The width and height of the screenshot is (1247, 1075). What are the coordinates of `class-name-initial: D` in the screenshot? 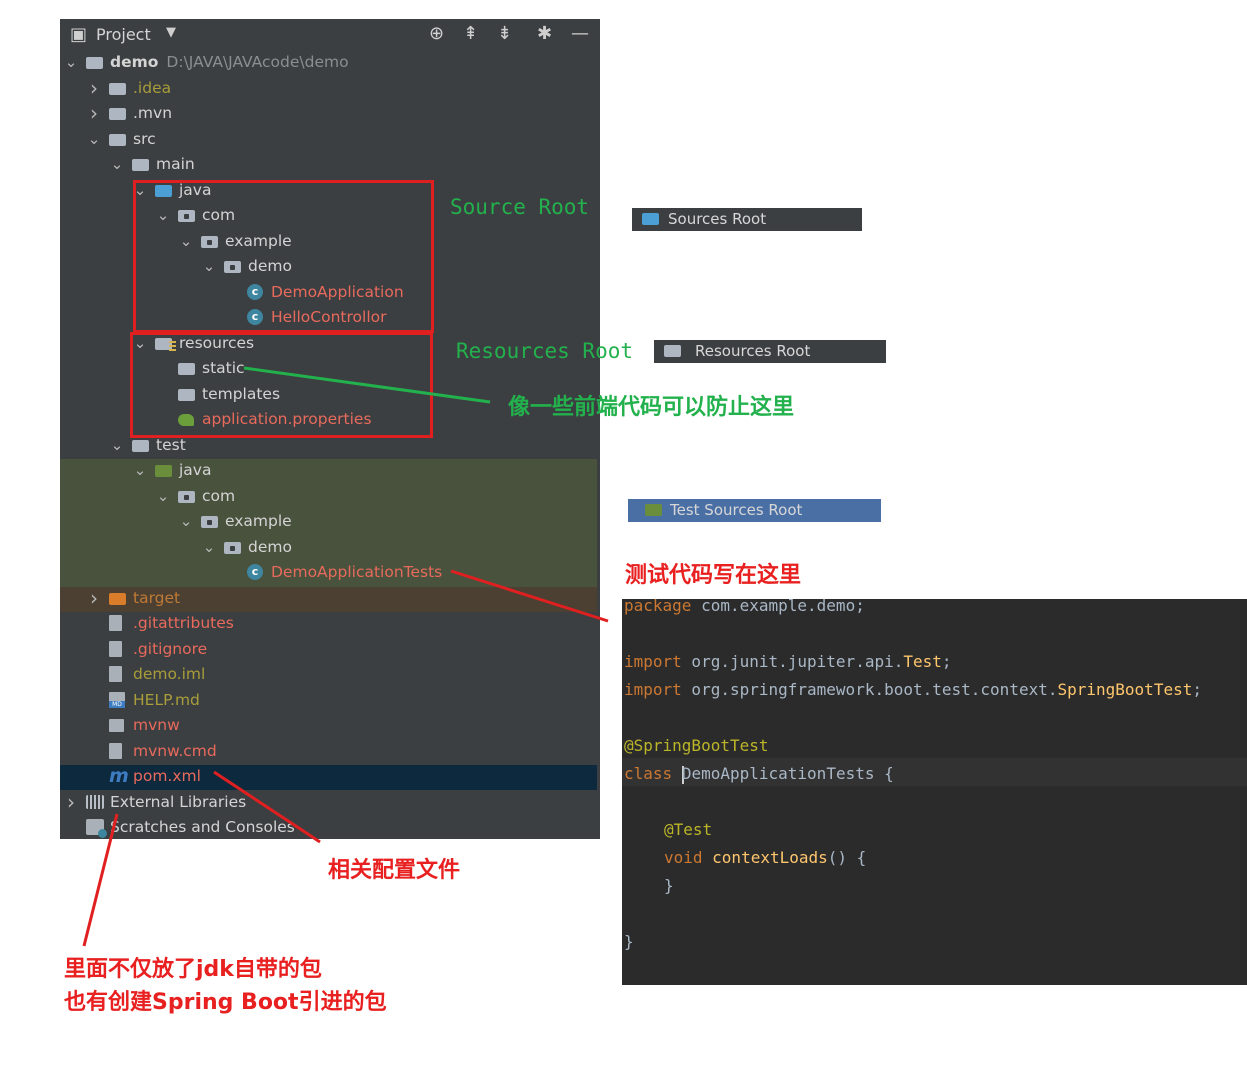 It's located at (686, 773).